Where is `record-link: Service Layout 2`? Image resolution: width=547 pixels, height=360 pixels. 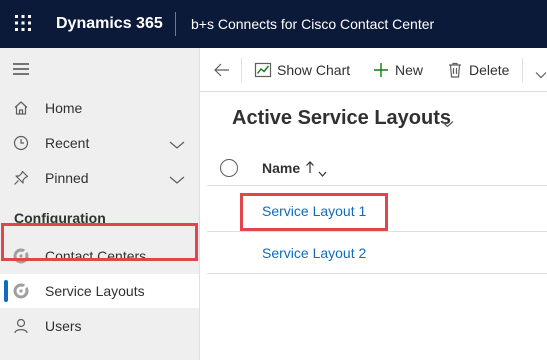
record-link: Service Layout 2 is located at coordinates (314, 253).